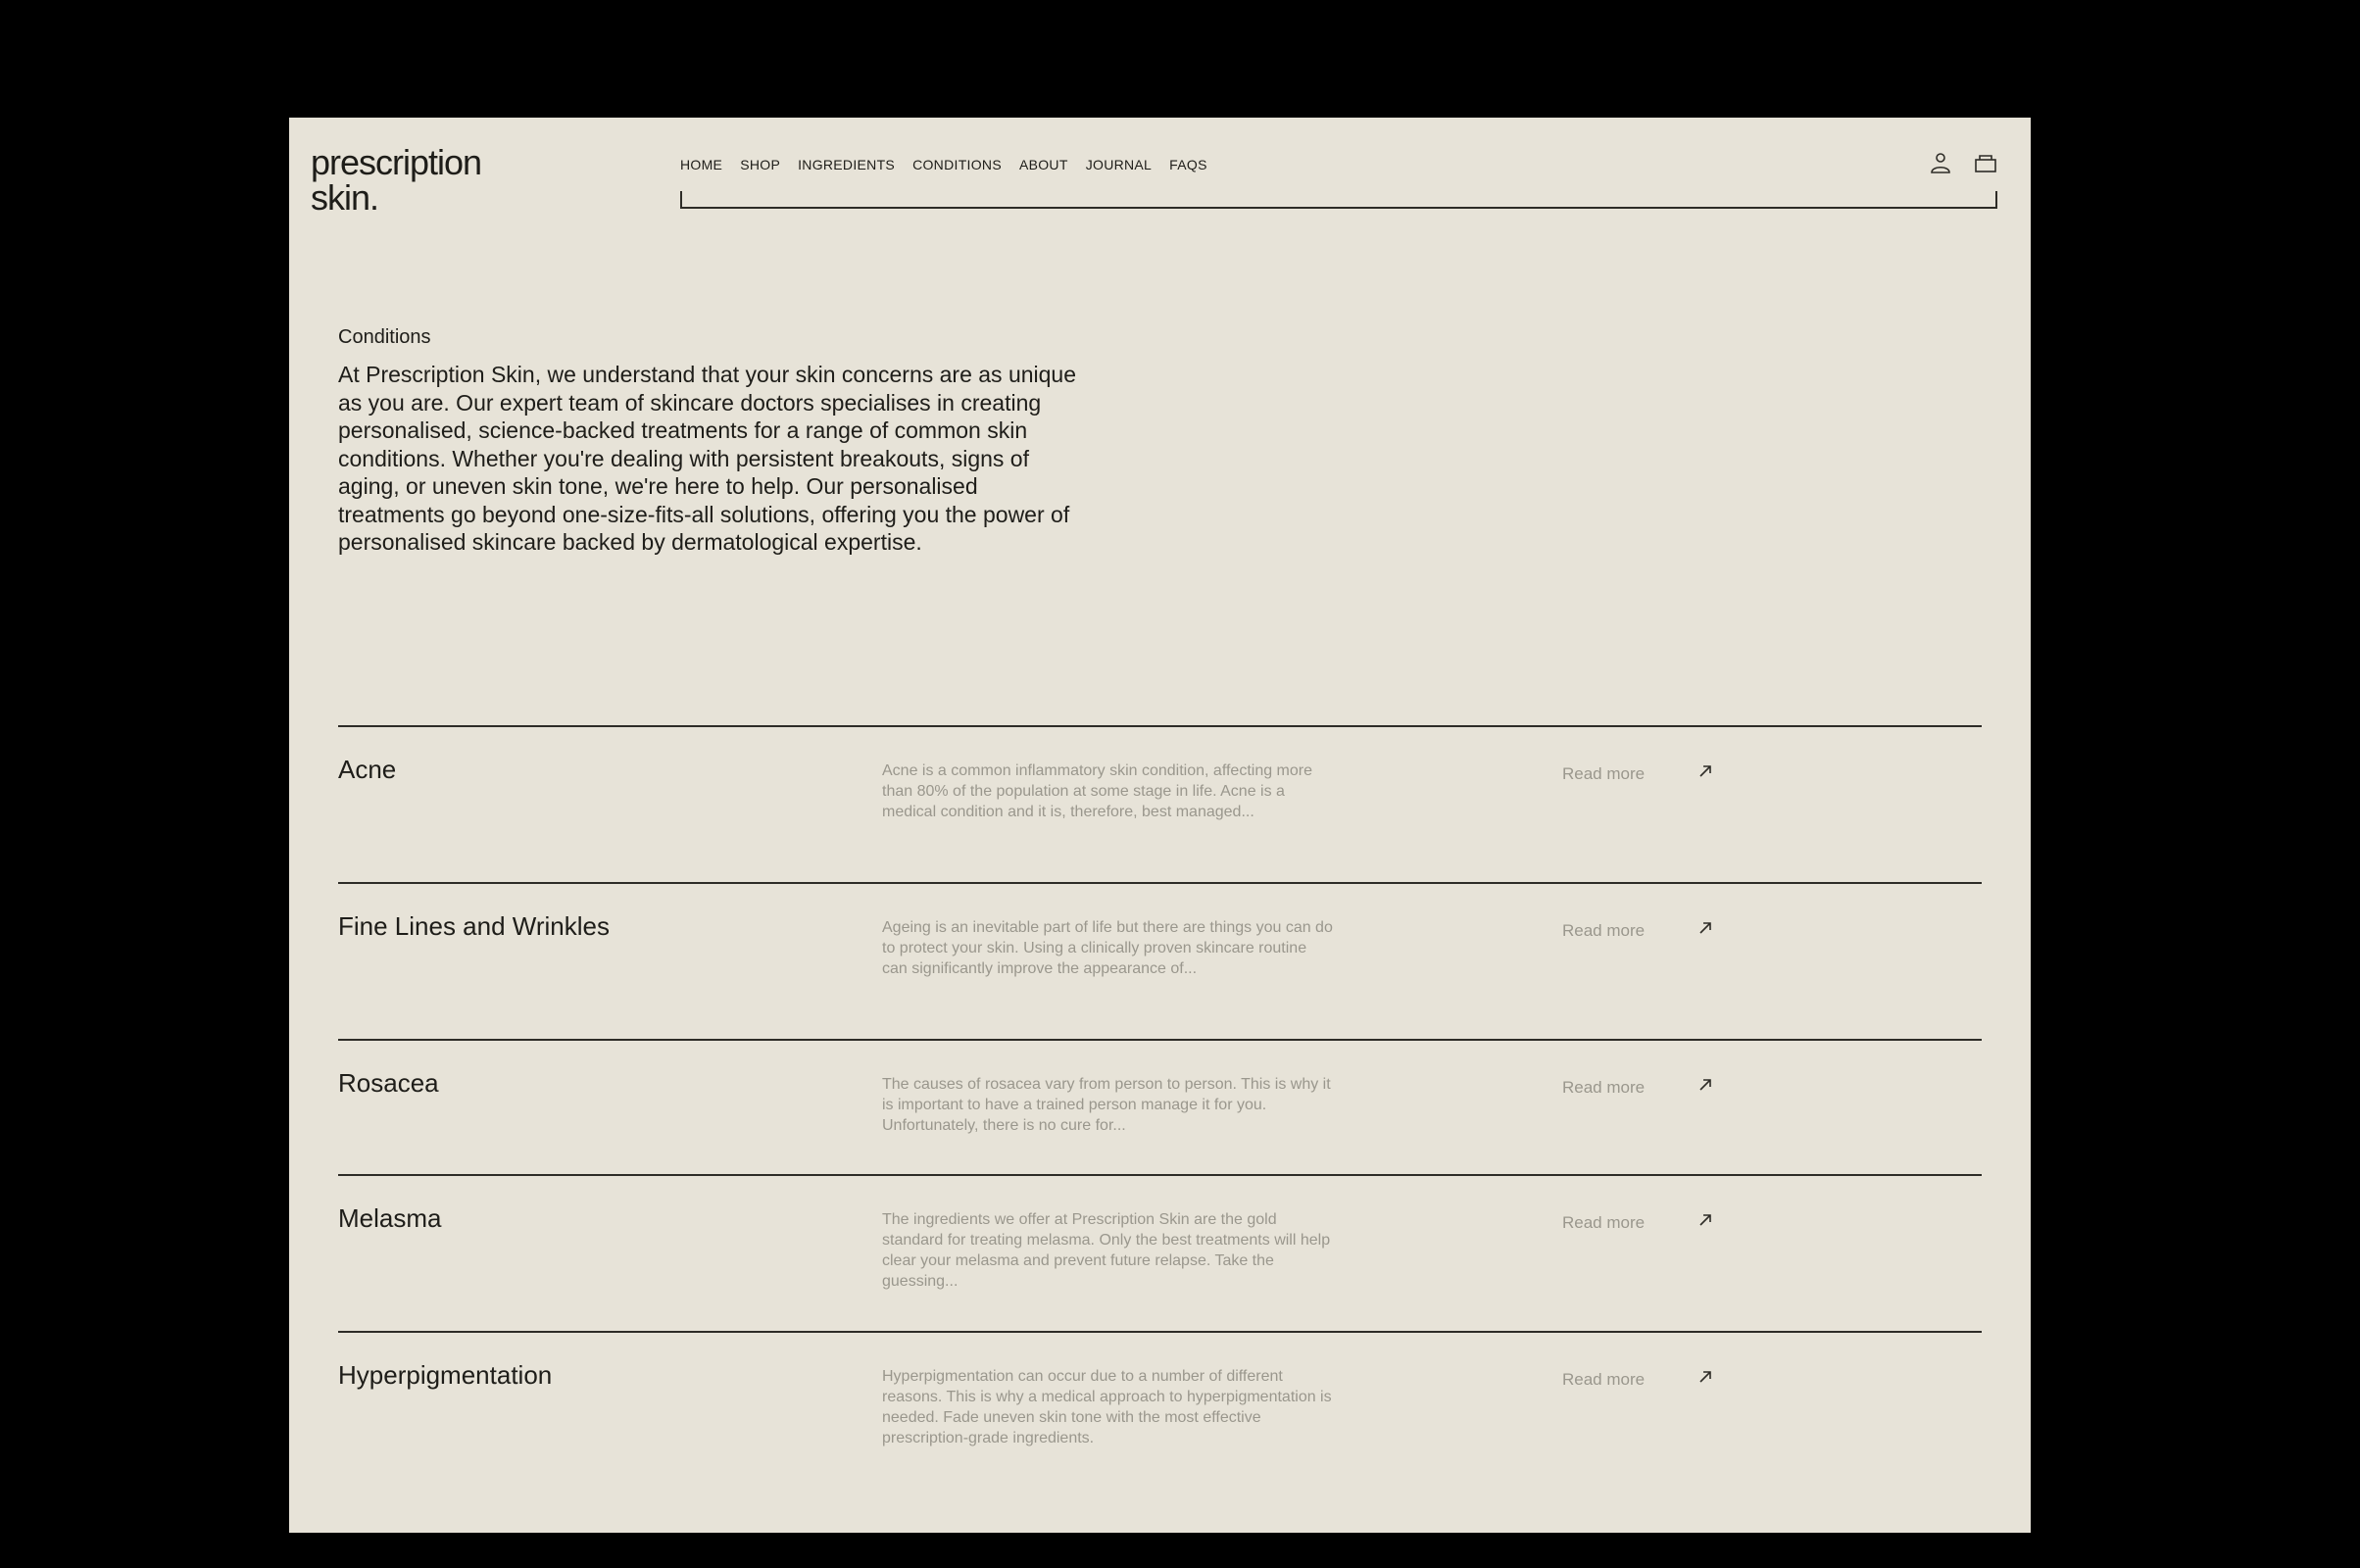  I want to click on nav-home: HOME, so click(701, 164).